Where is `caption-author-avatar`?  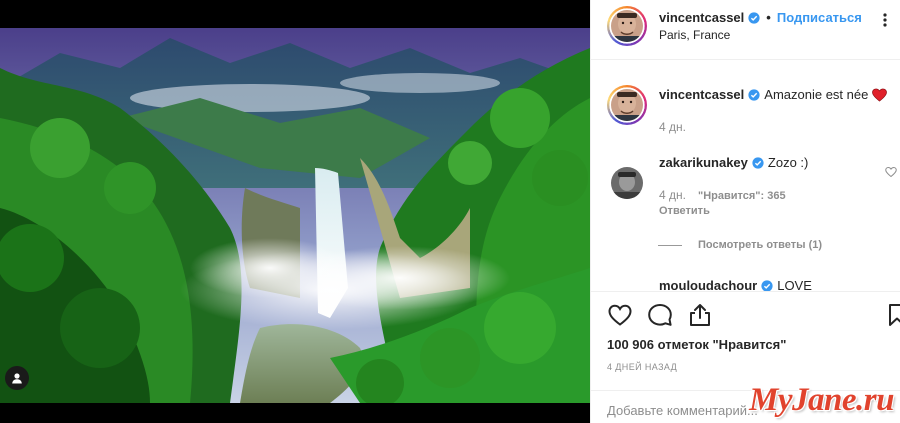 caption-author-avatar is located at coordinates (627, 105).